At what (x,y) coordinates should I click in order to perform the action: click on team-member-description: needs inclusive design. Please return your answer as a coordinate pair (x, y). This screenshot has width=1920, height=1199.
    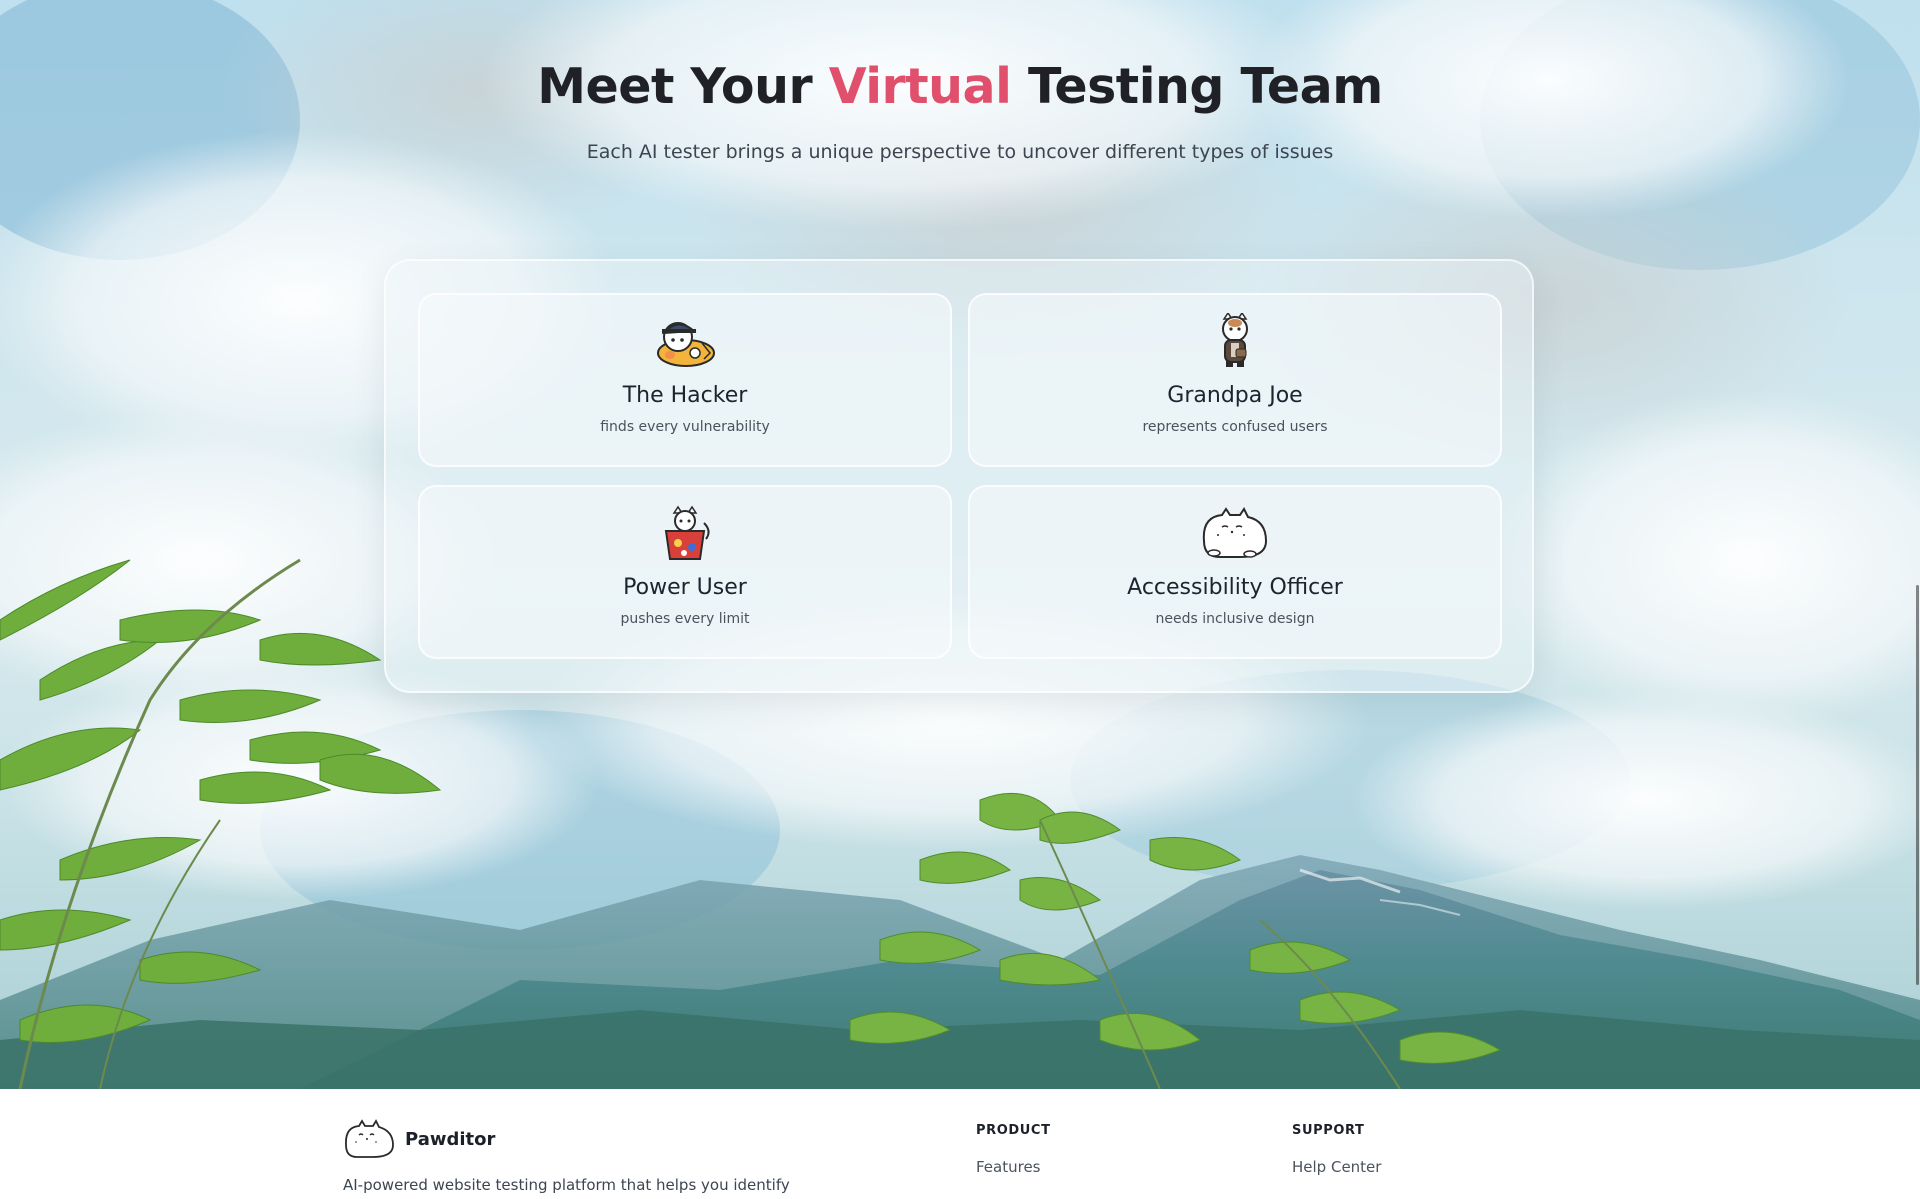
    Looking at the image, I should click on (1235, 619).